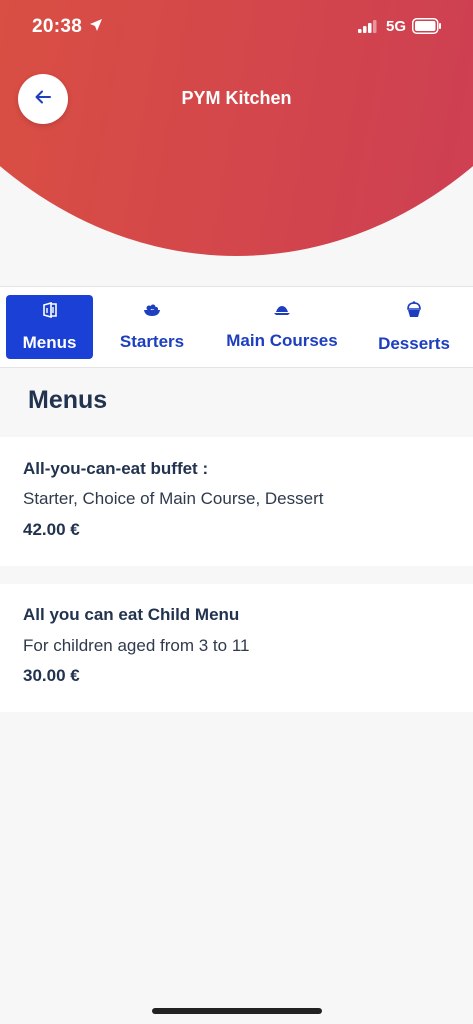  What do you see at coordinates (173, 498) in the screenshot?
I see `menu-description: Starter, Choice of Main Course, Dessert` at bounding box center [173, 498].